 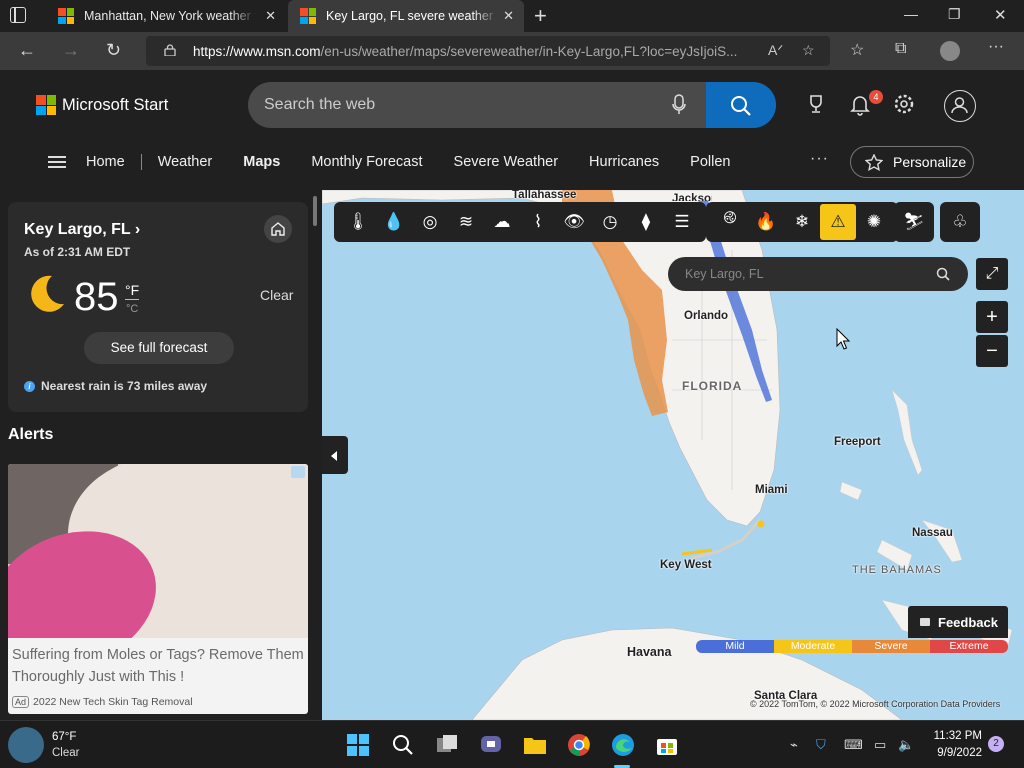 I want to click on brand-logo: Microsoft Start, so click(x=102, y=105).